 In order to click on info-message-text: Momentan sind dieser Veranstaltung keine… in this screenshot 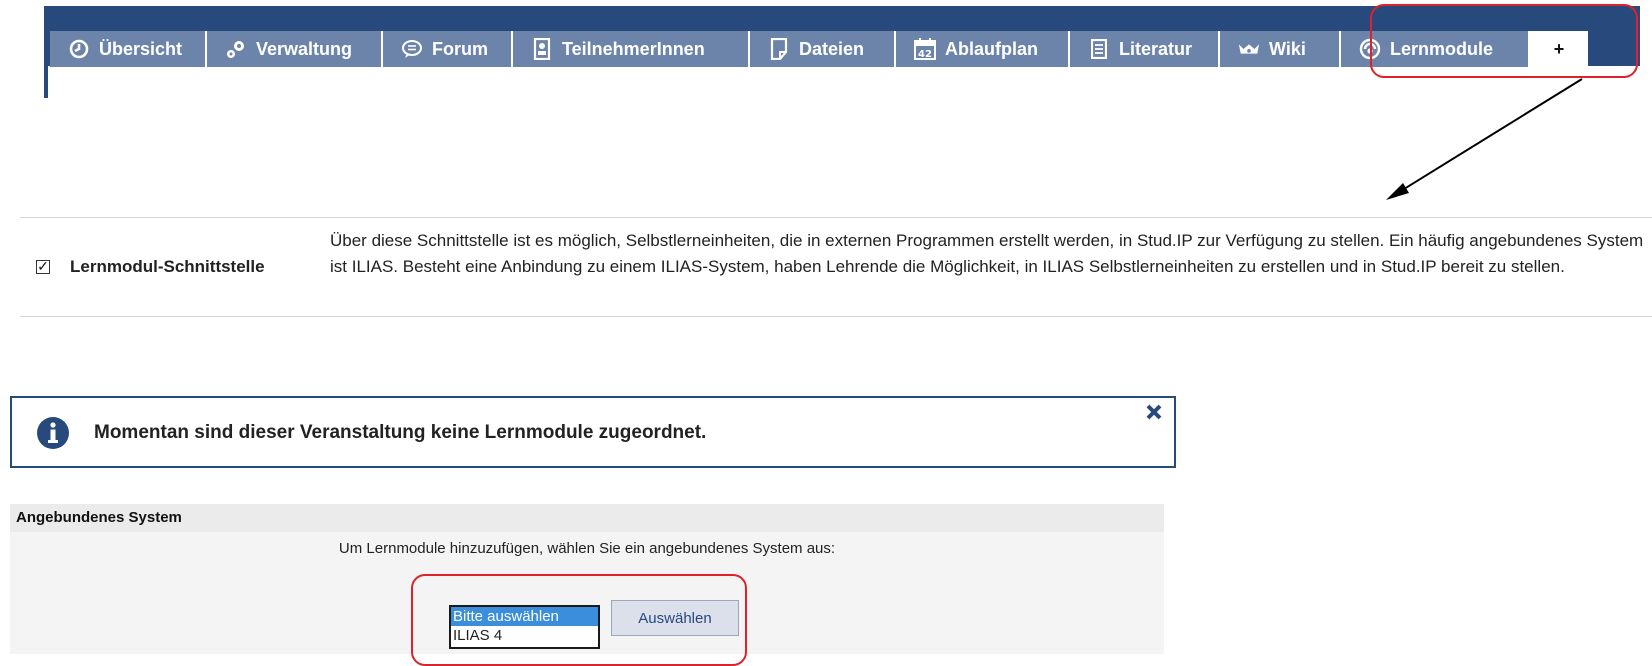, I will do `click(400, 432)`.